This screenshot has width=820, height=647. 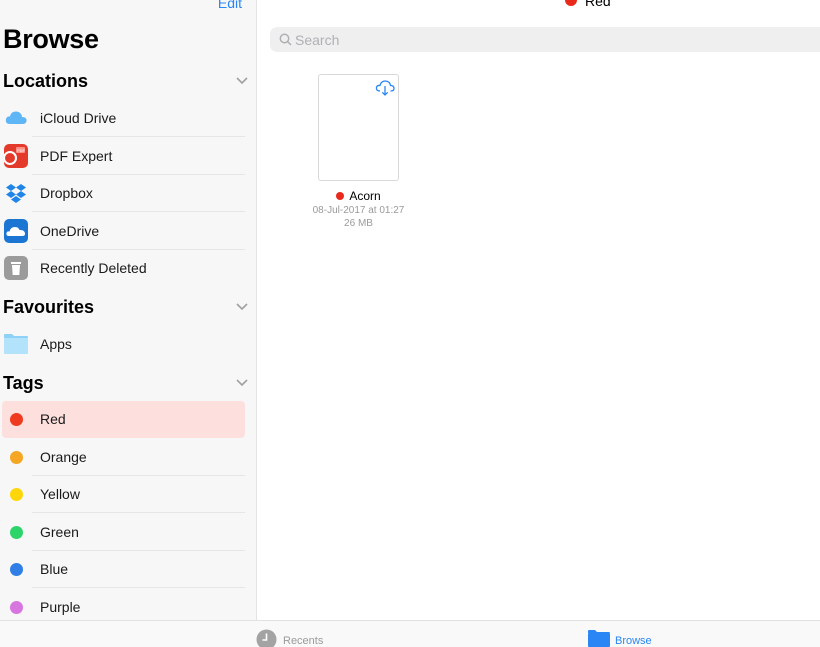 What do you see at coordinates (63, 457) in the screenshot?
I see `sidebar-item-label: Orange` at bounding box center [63, 457].